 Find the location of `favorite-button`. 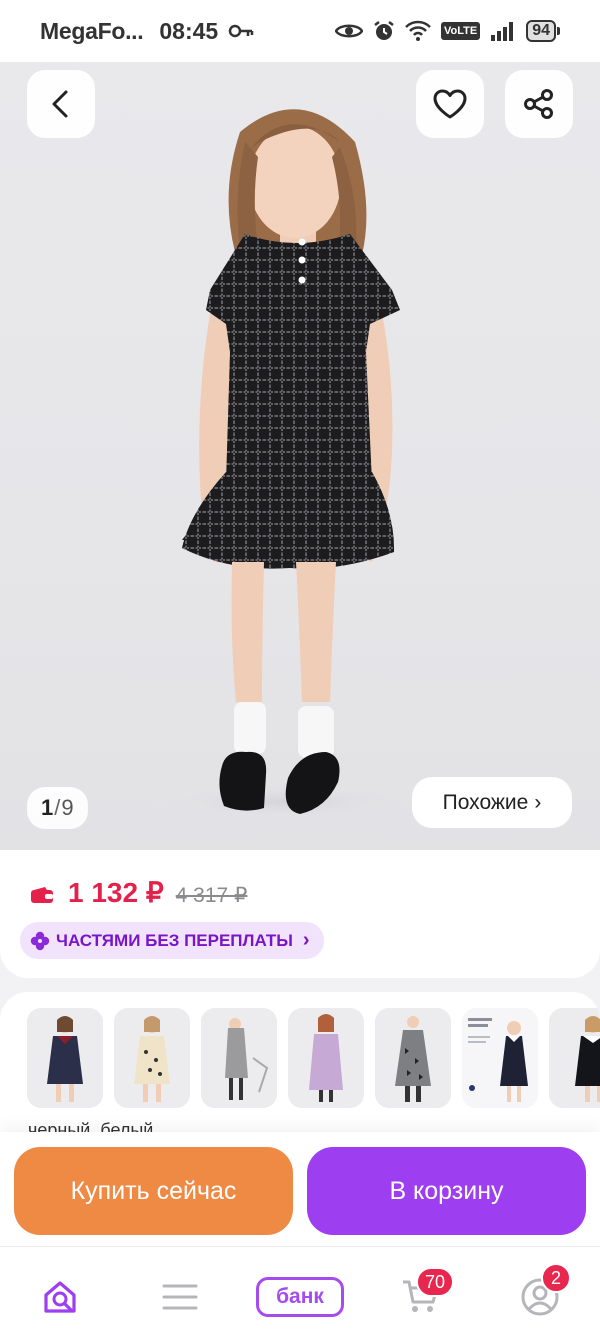

favorite-button is located at coordinates (450, 104).